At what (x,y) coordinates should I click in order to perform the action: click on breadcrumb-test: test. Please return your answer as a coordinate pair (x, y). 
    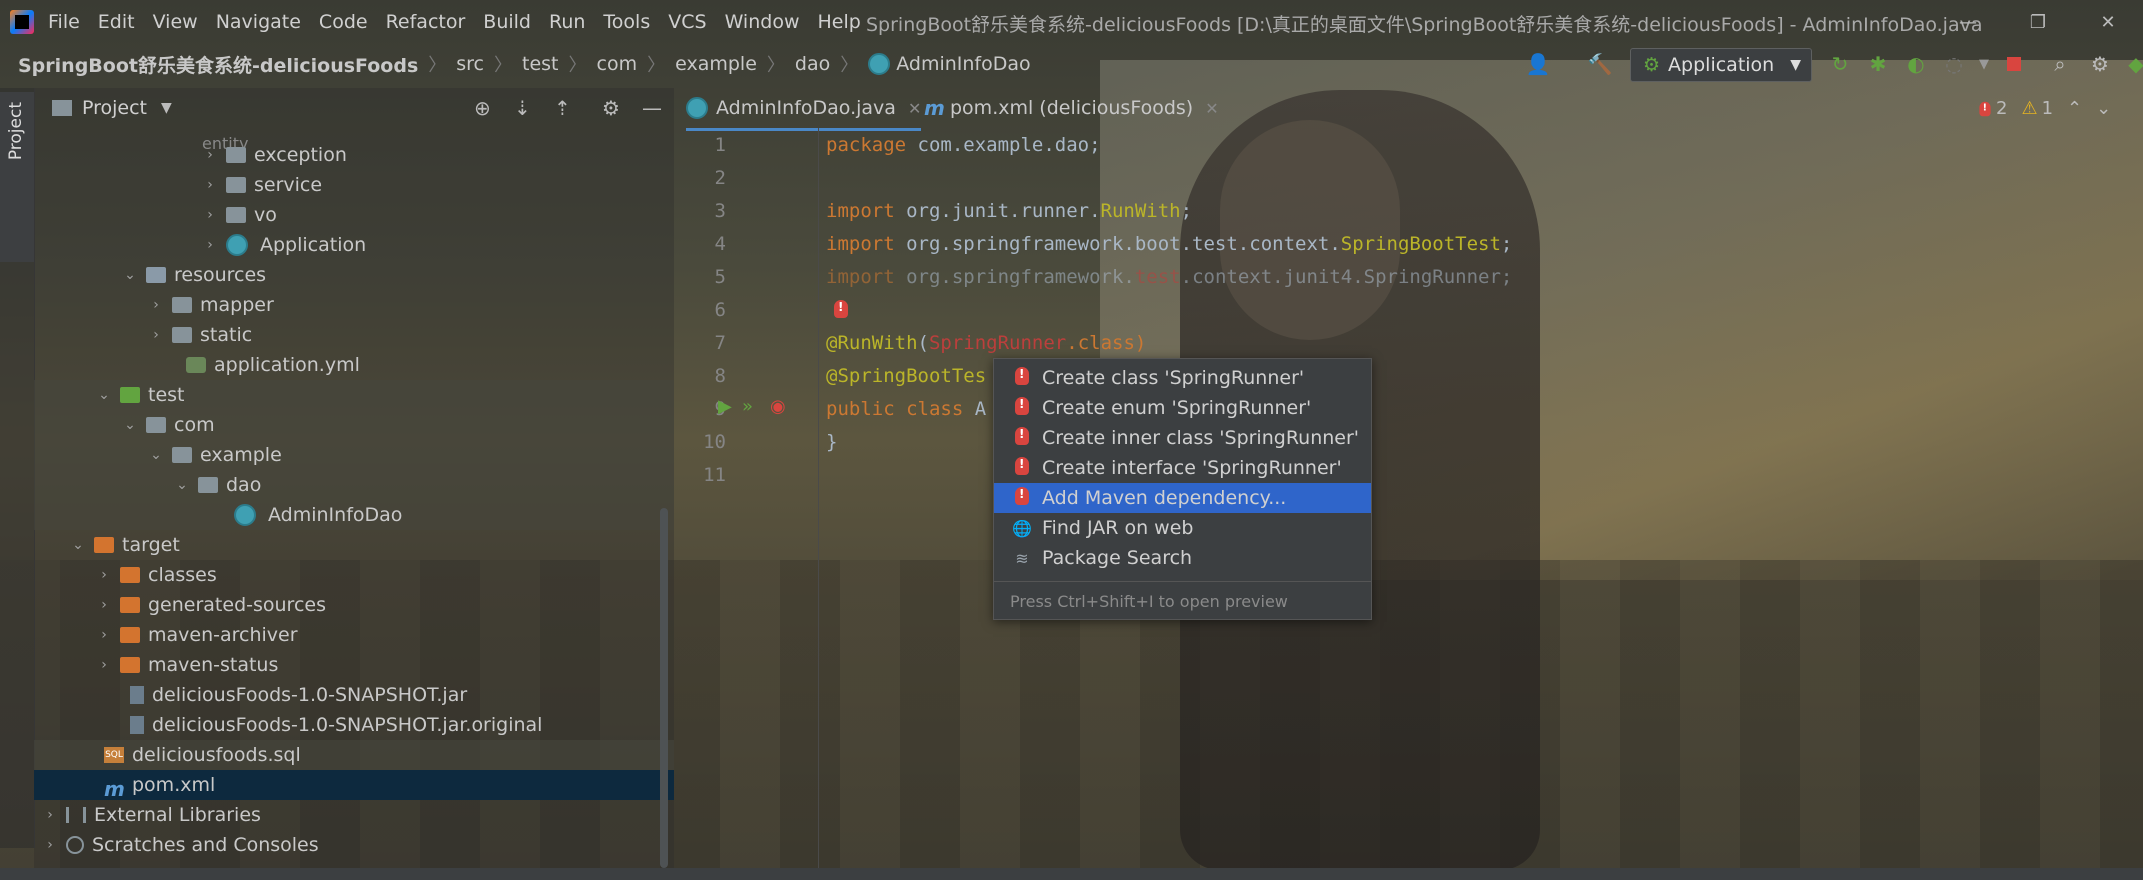
    Looking at the image, I should click on (540, 64).